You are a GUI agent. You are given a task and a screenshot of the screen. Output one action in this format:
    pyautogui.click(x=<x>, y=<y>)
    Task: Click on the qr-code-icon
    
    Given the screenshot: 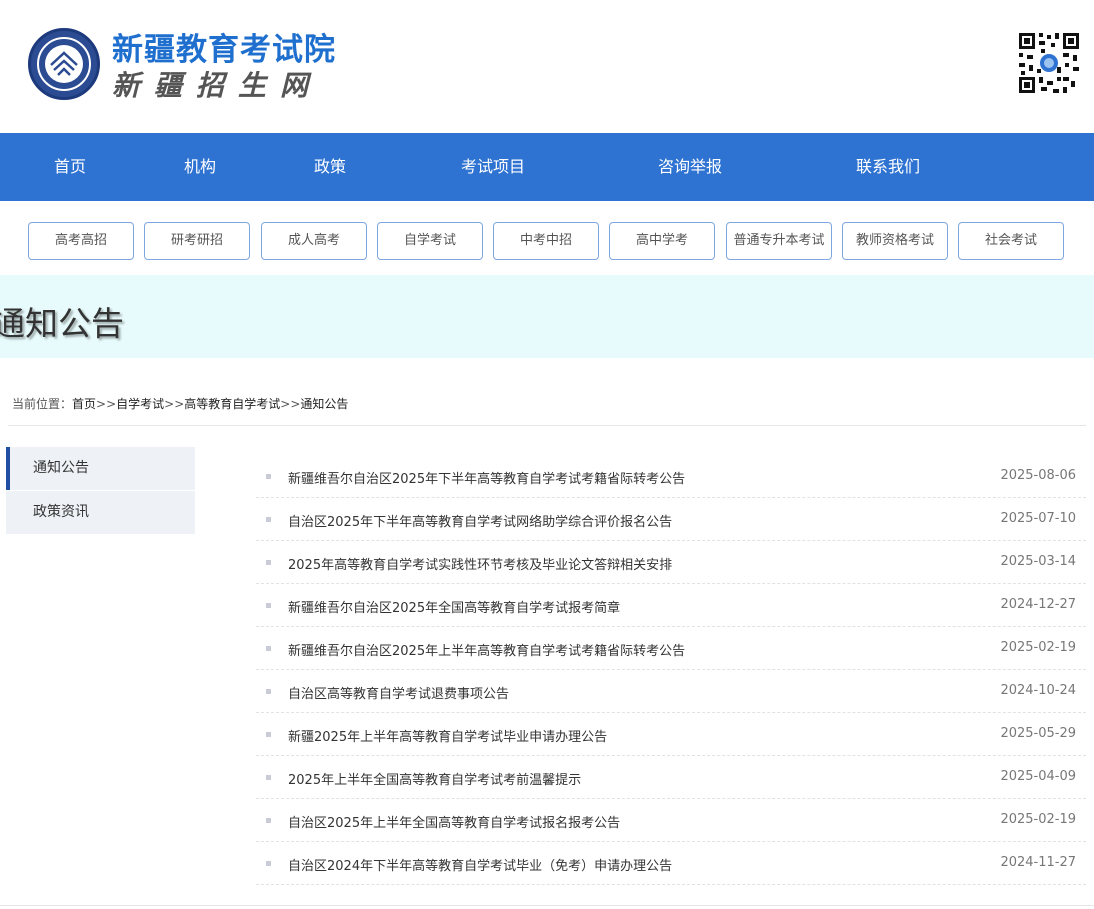 What is the action you would take?
    pyautogui.click(x=1049, y=63)
    